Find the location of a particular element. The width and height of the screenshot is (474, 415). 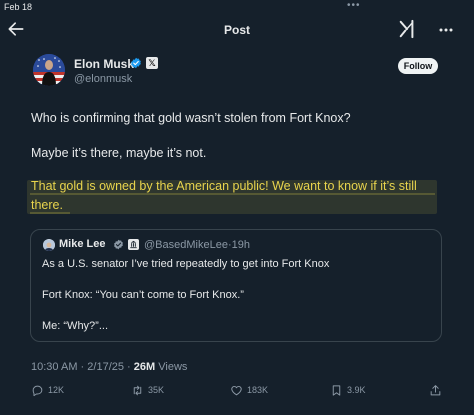

post-meta: 10:30 AM · 2/17/25 · 26M Views is located at coordinates (109, 367).